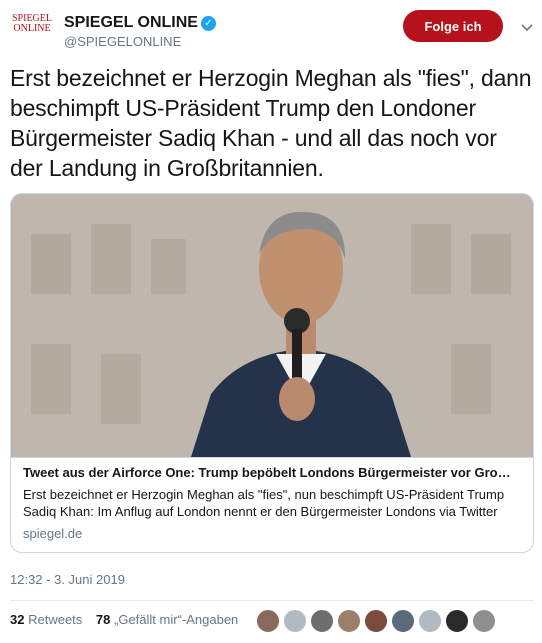 The image size is (542, 643). What do you see at coordinates (176, 619) in the screenshot?
I see `likes-label: „Gefällt mir“-Angaben` at bounding box center [176, 619].